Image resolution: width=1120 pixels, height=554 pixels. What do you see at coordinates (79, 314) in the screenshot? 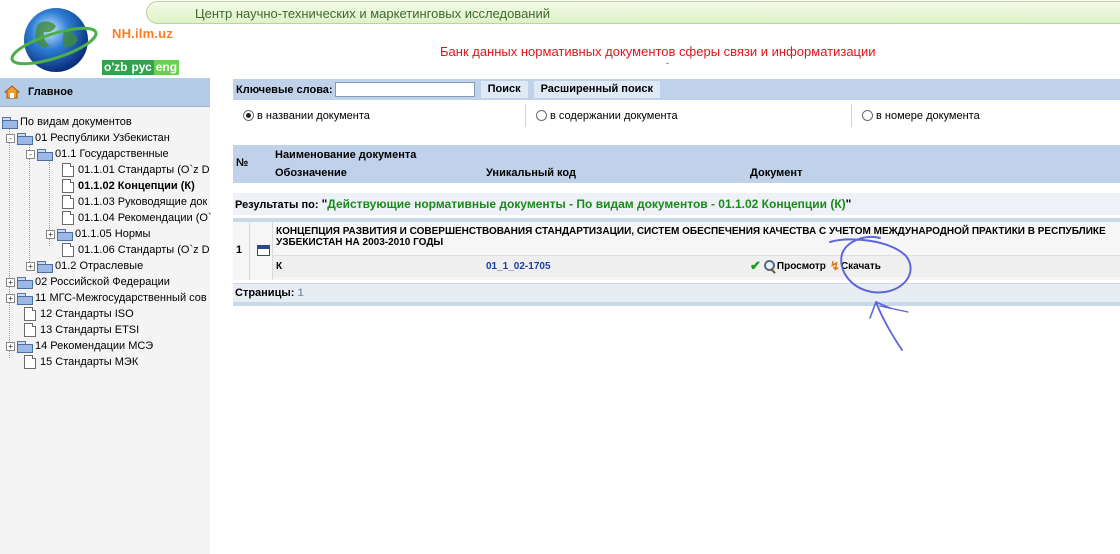
I see `tree-item-iso: 12 Стандарты ISO` at bounding box center [79, 314].